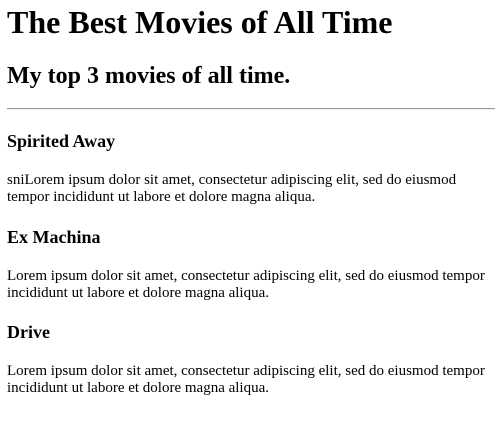 This screenshot has width=497, height=423. I want to click on movie-title-spirited-away: Spirited Away, so click(61, 141).